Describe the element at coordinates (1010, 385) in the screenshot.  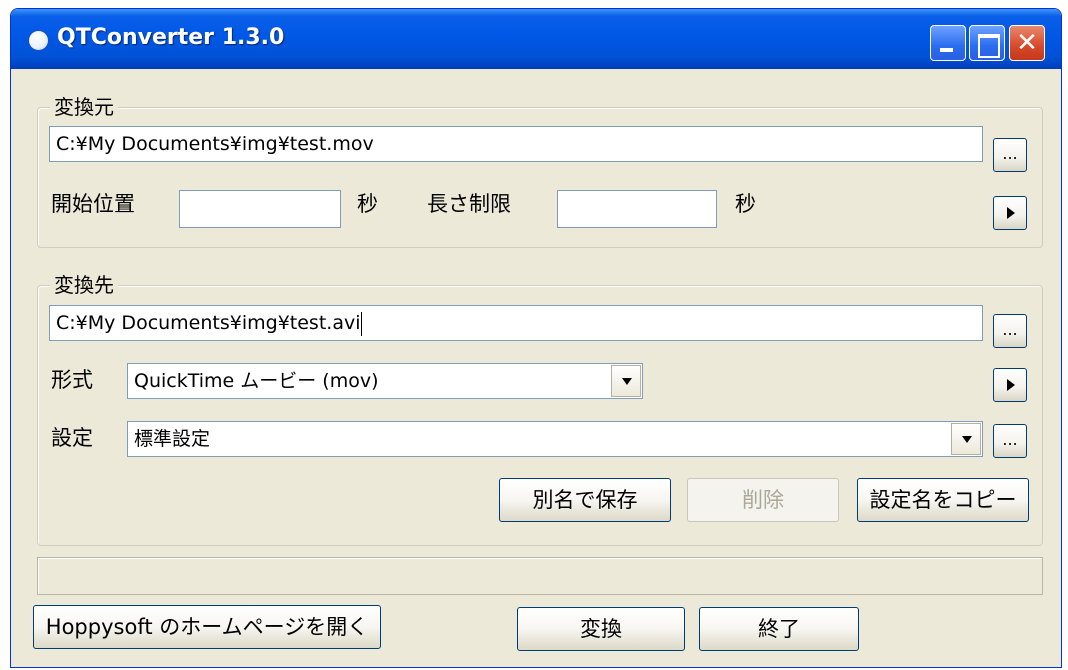
I see `format-options-button` at that location.